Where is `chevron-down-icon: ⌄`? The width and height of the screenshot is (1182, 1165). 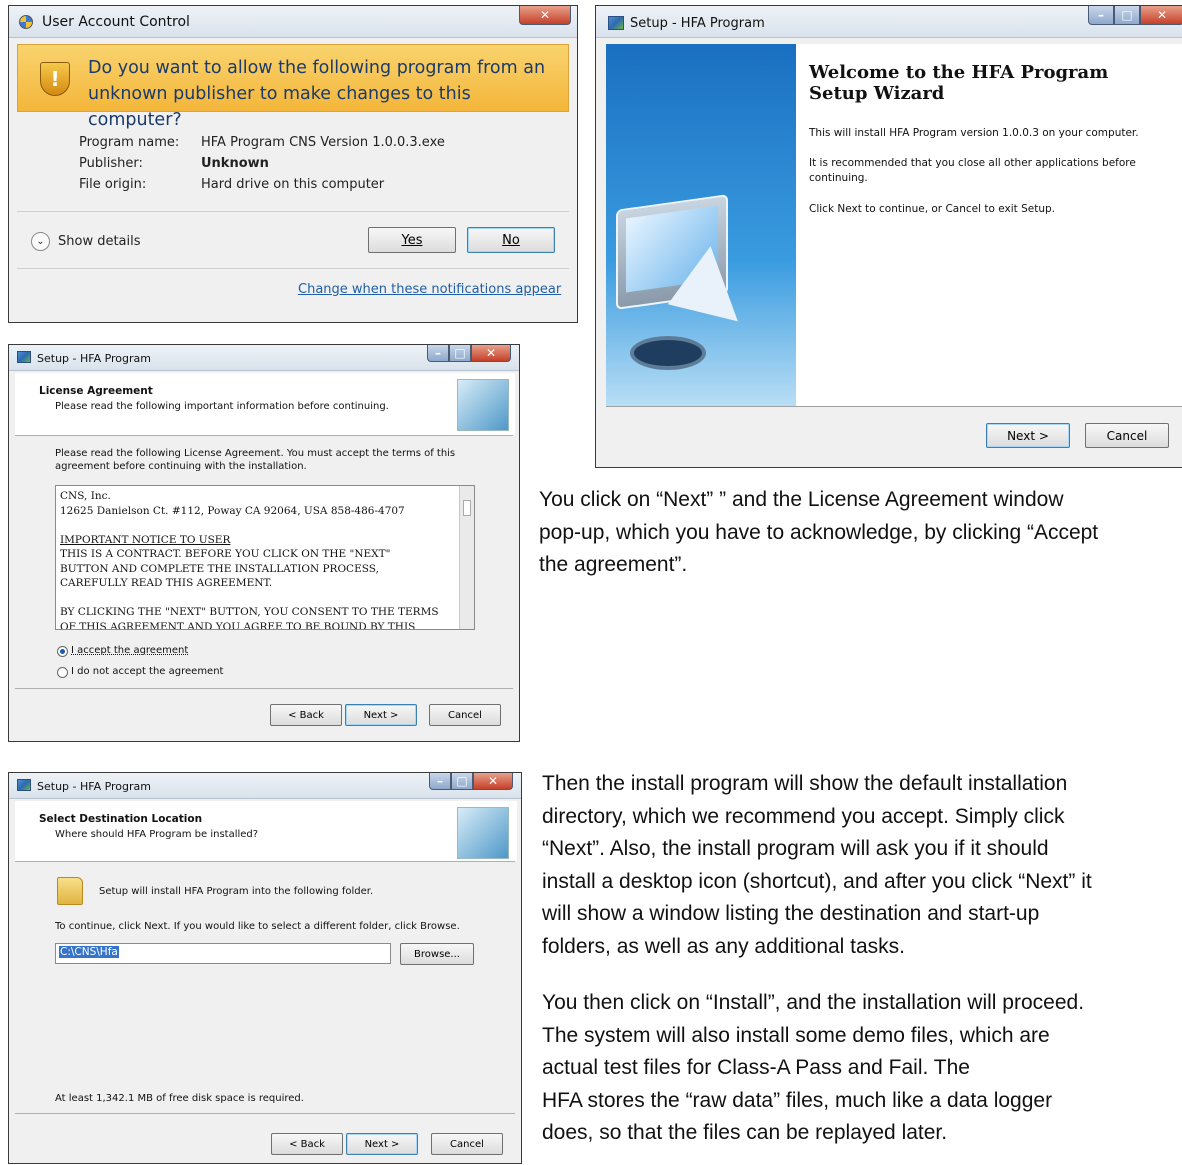
chevron-down-icon: ⌄ is located at coordinates (40, 241).